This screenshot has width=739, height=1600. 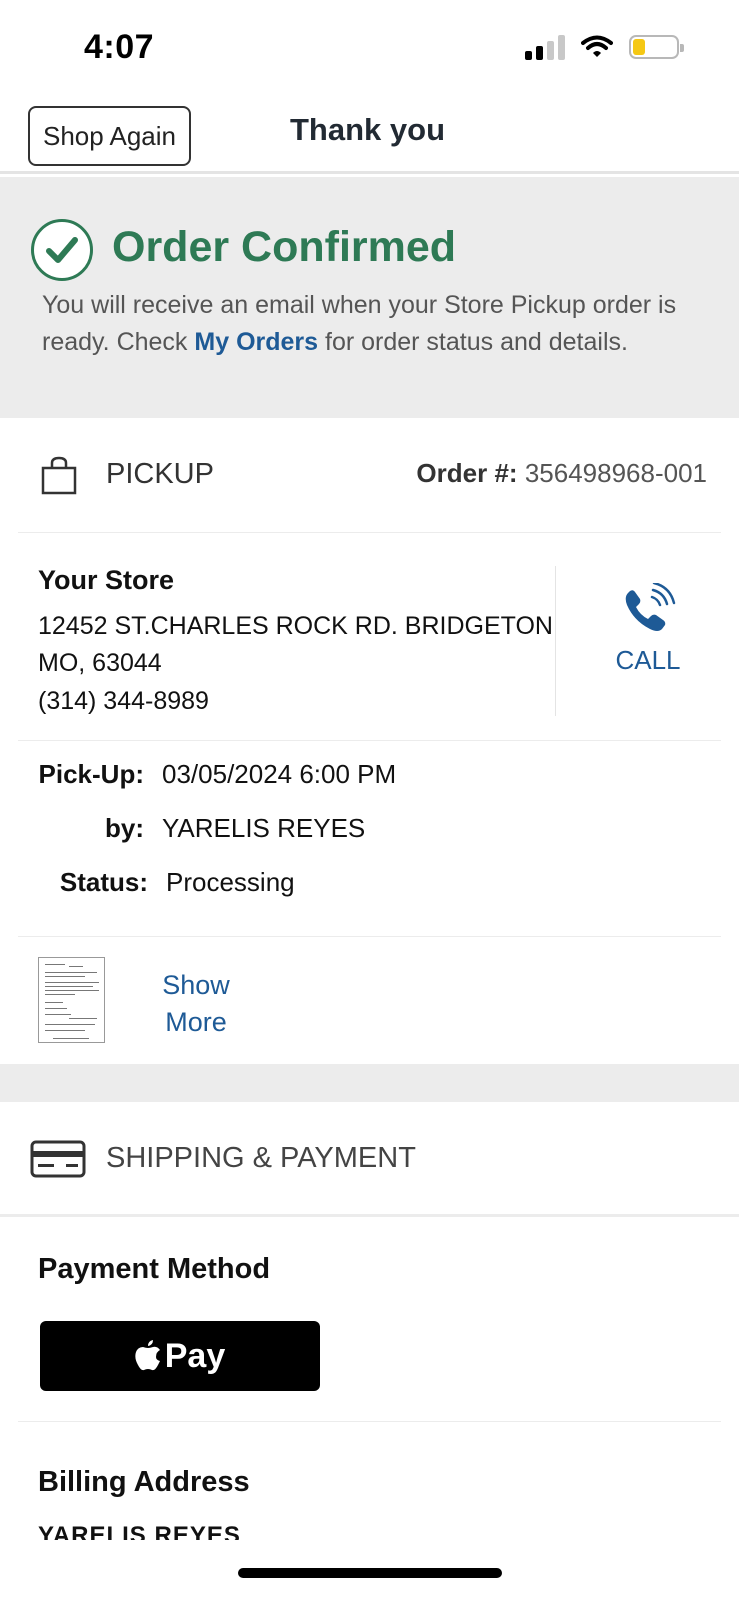 What do you see at coordinates (264, 828) in the screenshot?
I see `pickup-by-value: YARELIS REYES` at bounding box center [264, 828].